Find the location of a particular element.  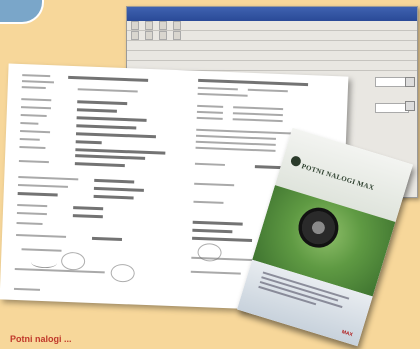

window-titlebar is located at coordinates (272, 14).